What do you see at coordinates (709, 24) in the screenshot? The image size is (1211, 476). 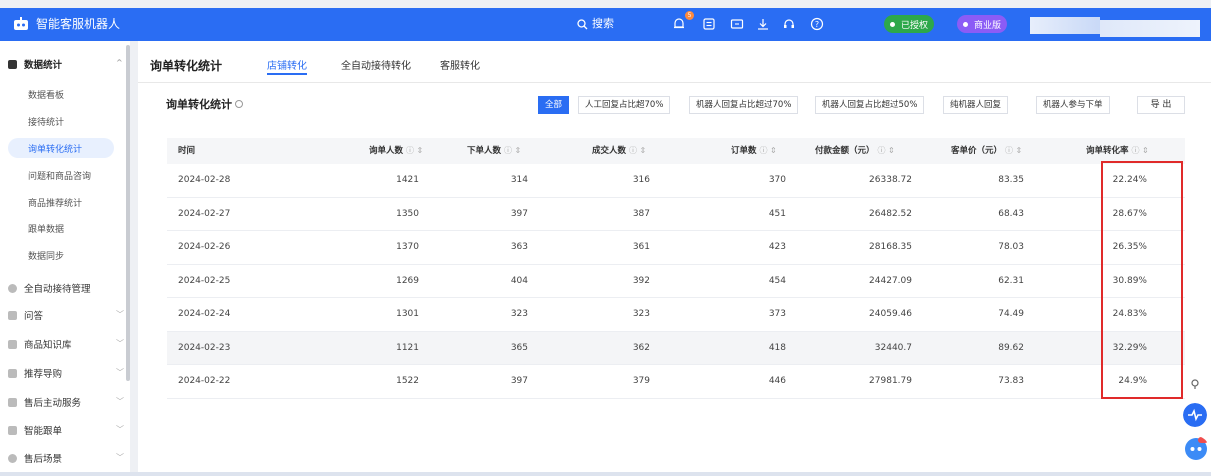 I see `message-icon` at bounding box center [709, 24].